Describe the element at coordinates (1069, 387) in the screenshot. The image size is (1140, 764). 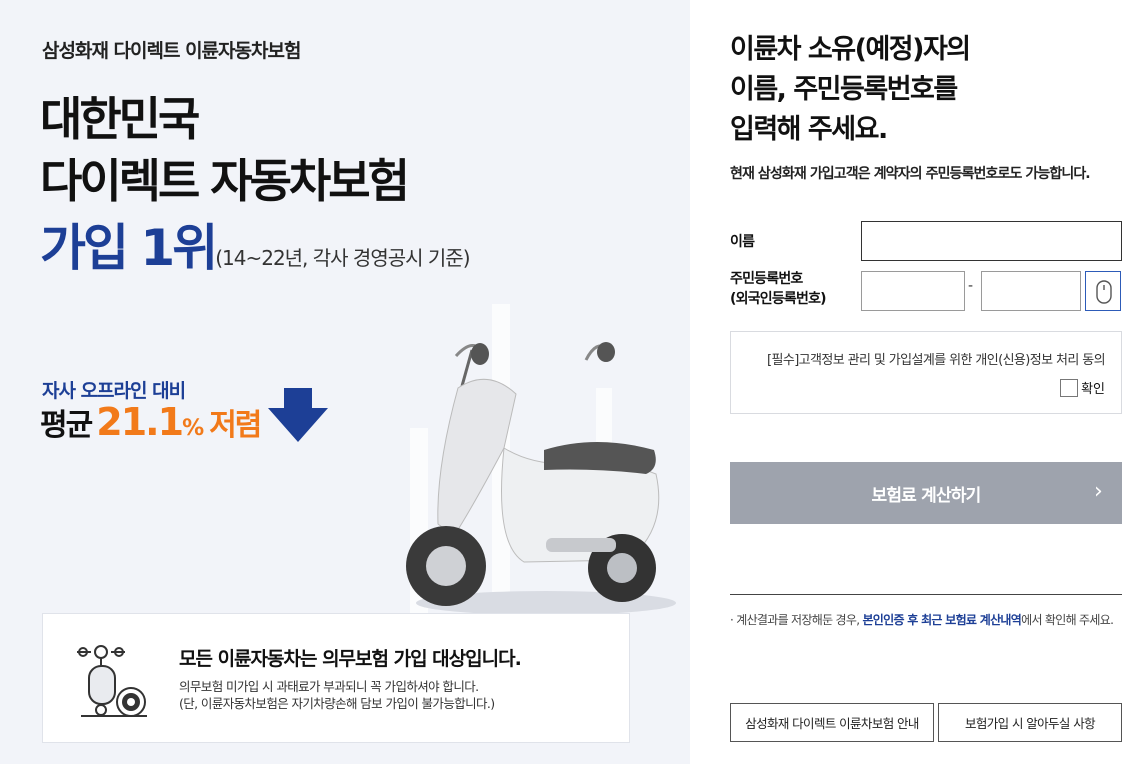
I see `consent-checkbox` at that location.